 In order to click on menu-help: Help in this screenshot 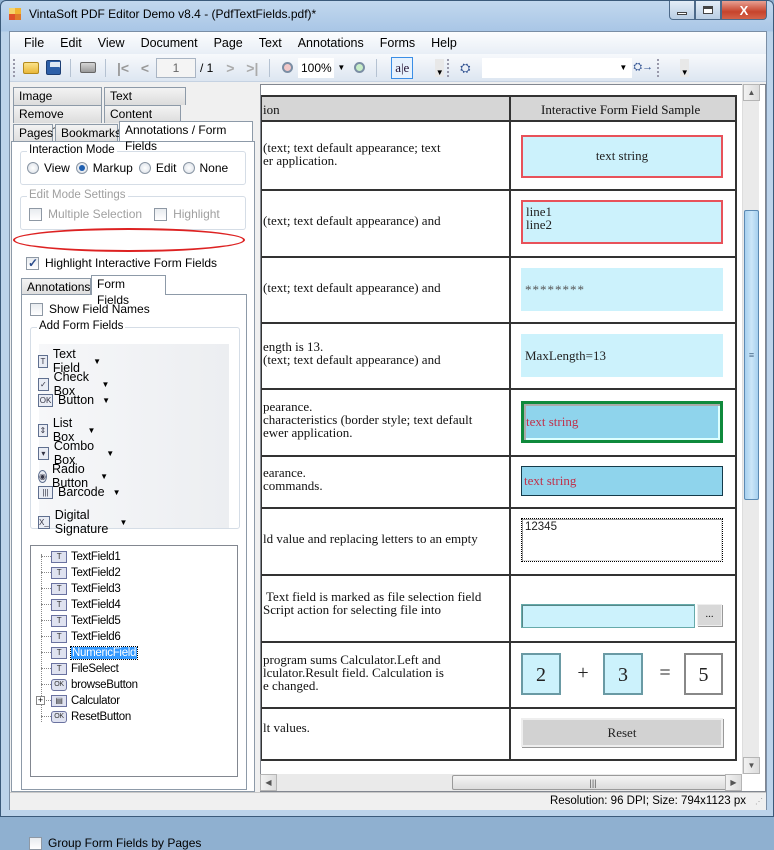, I will do `click(444, 43)`.